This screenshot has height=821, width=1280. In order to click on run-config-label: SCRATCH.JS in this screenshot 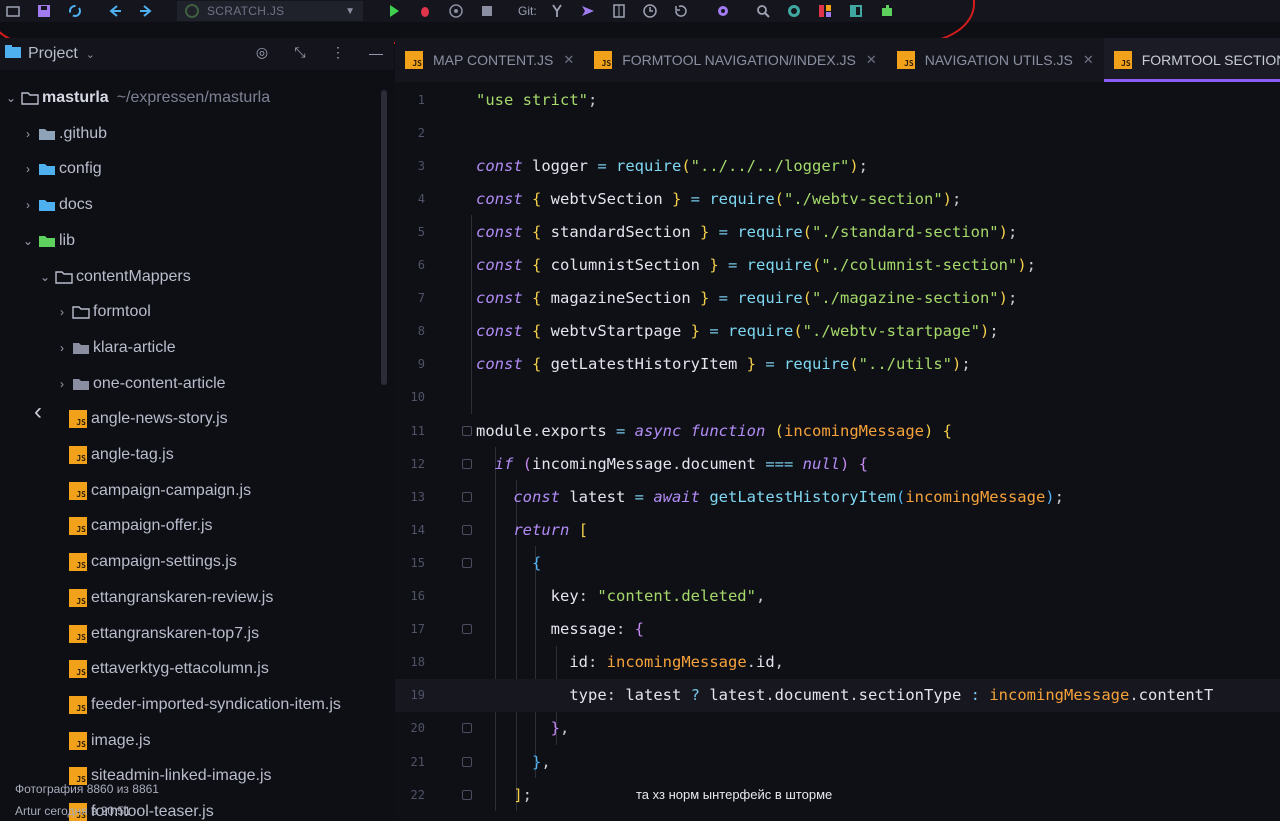, I will do `click(246, 11)`.